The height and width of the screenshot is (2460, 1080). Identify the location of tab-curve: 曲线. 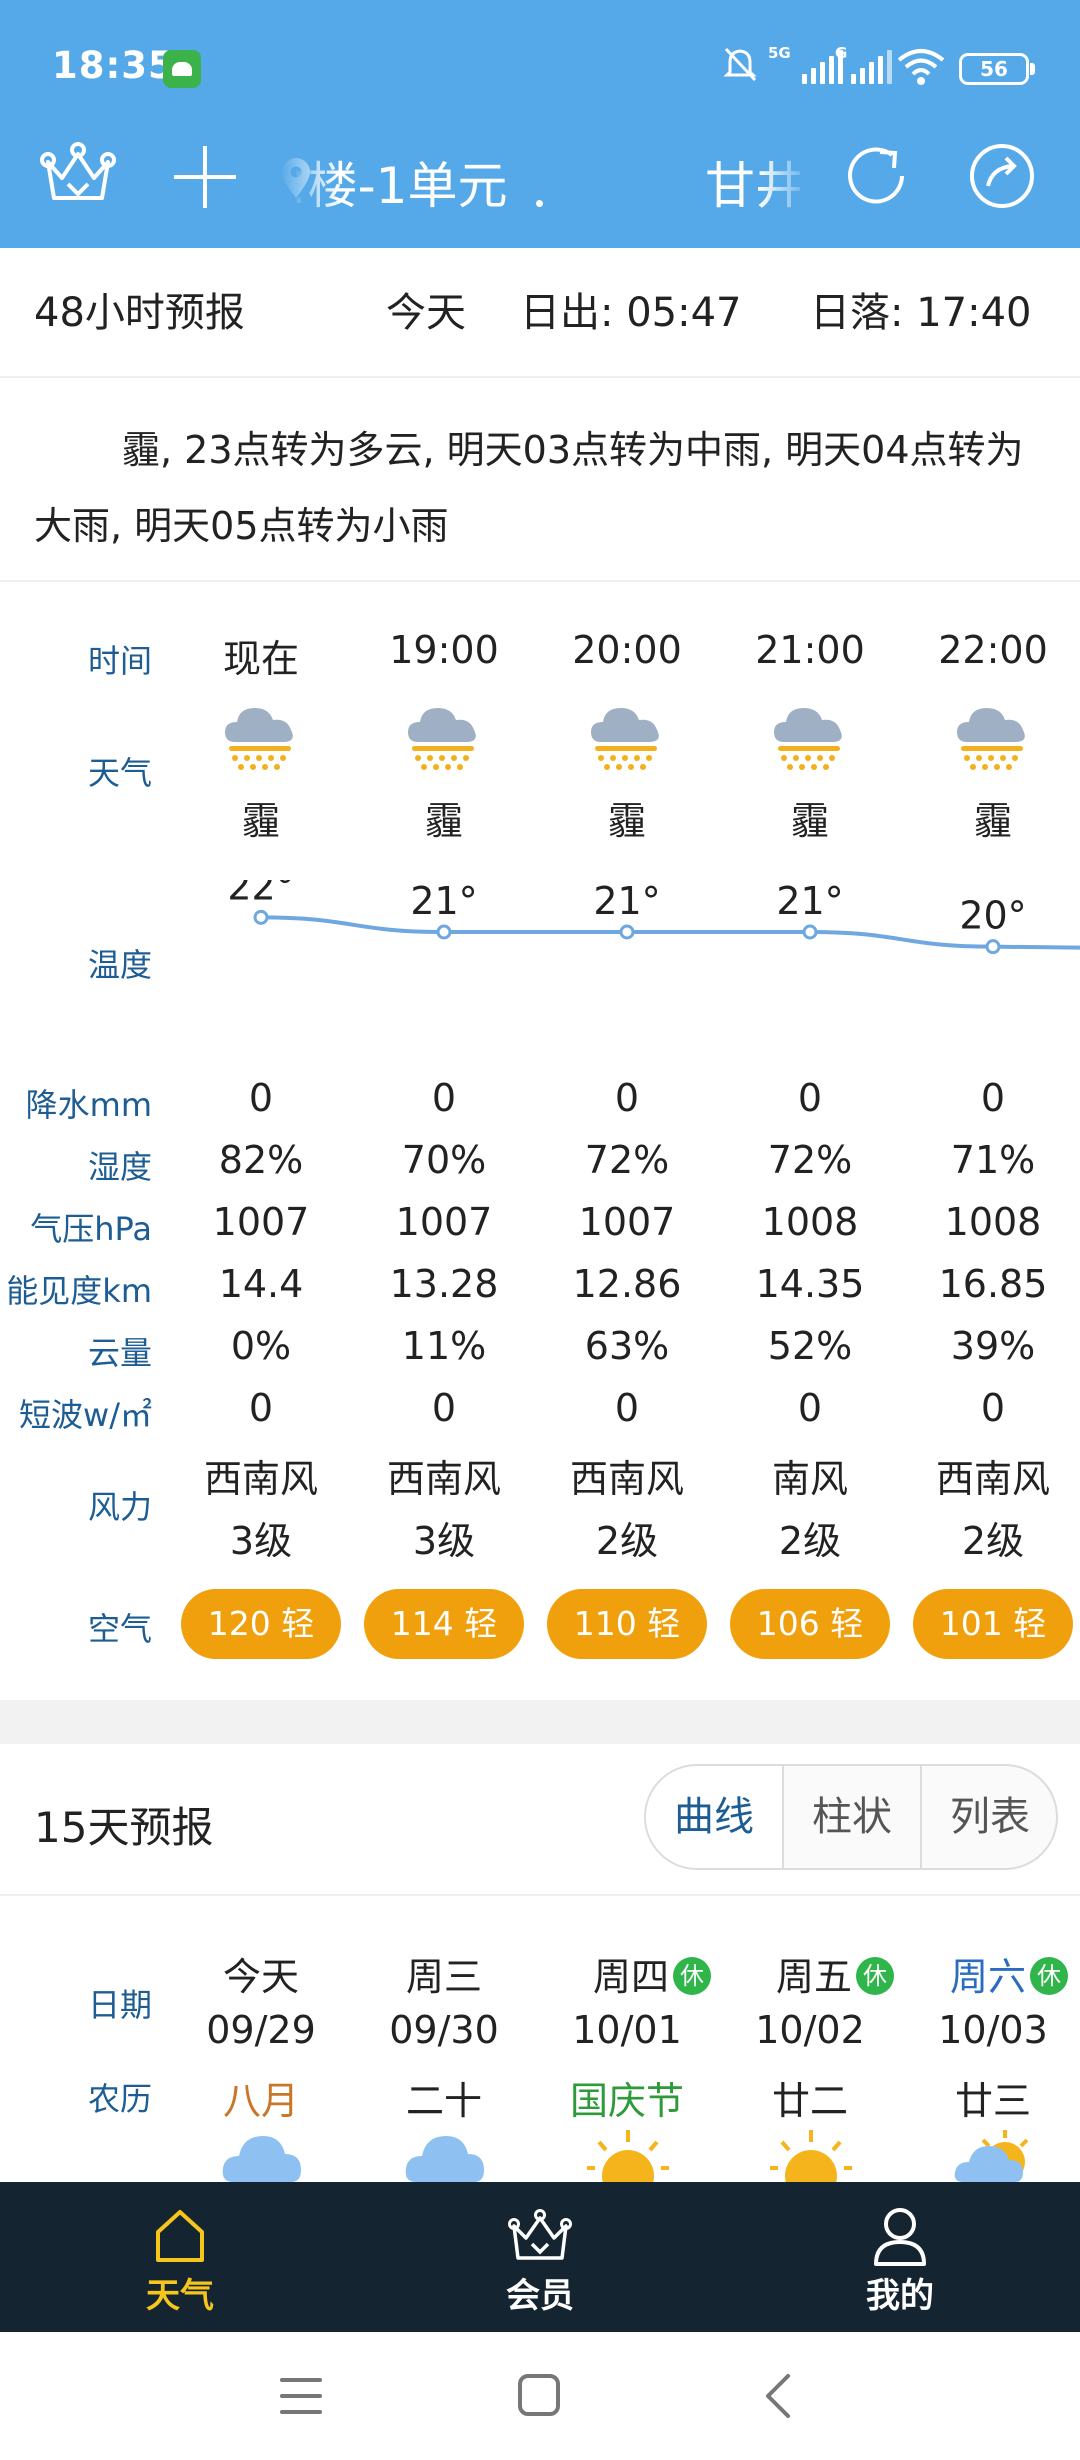
(714, 1817).